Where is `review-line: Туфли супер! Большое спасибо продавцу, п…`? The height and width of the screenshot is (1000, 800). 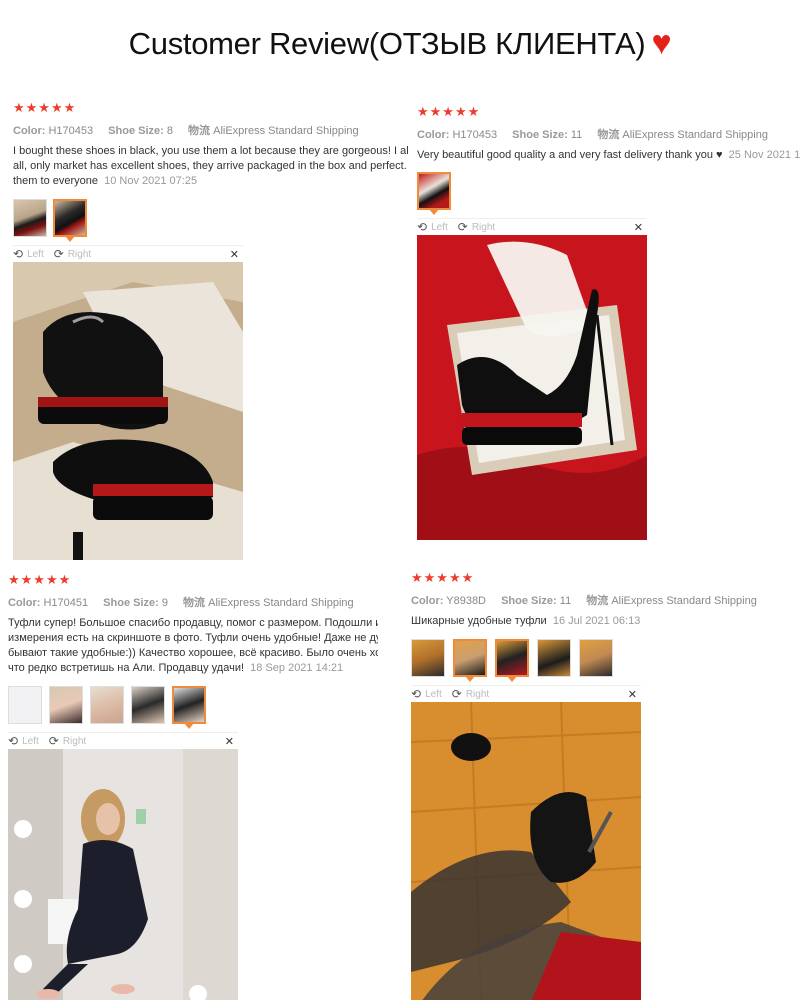
review-line: Туфли супер! Большое спасибо продавцу, п… is located at coordinates (193, 623).